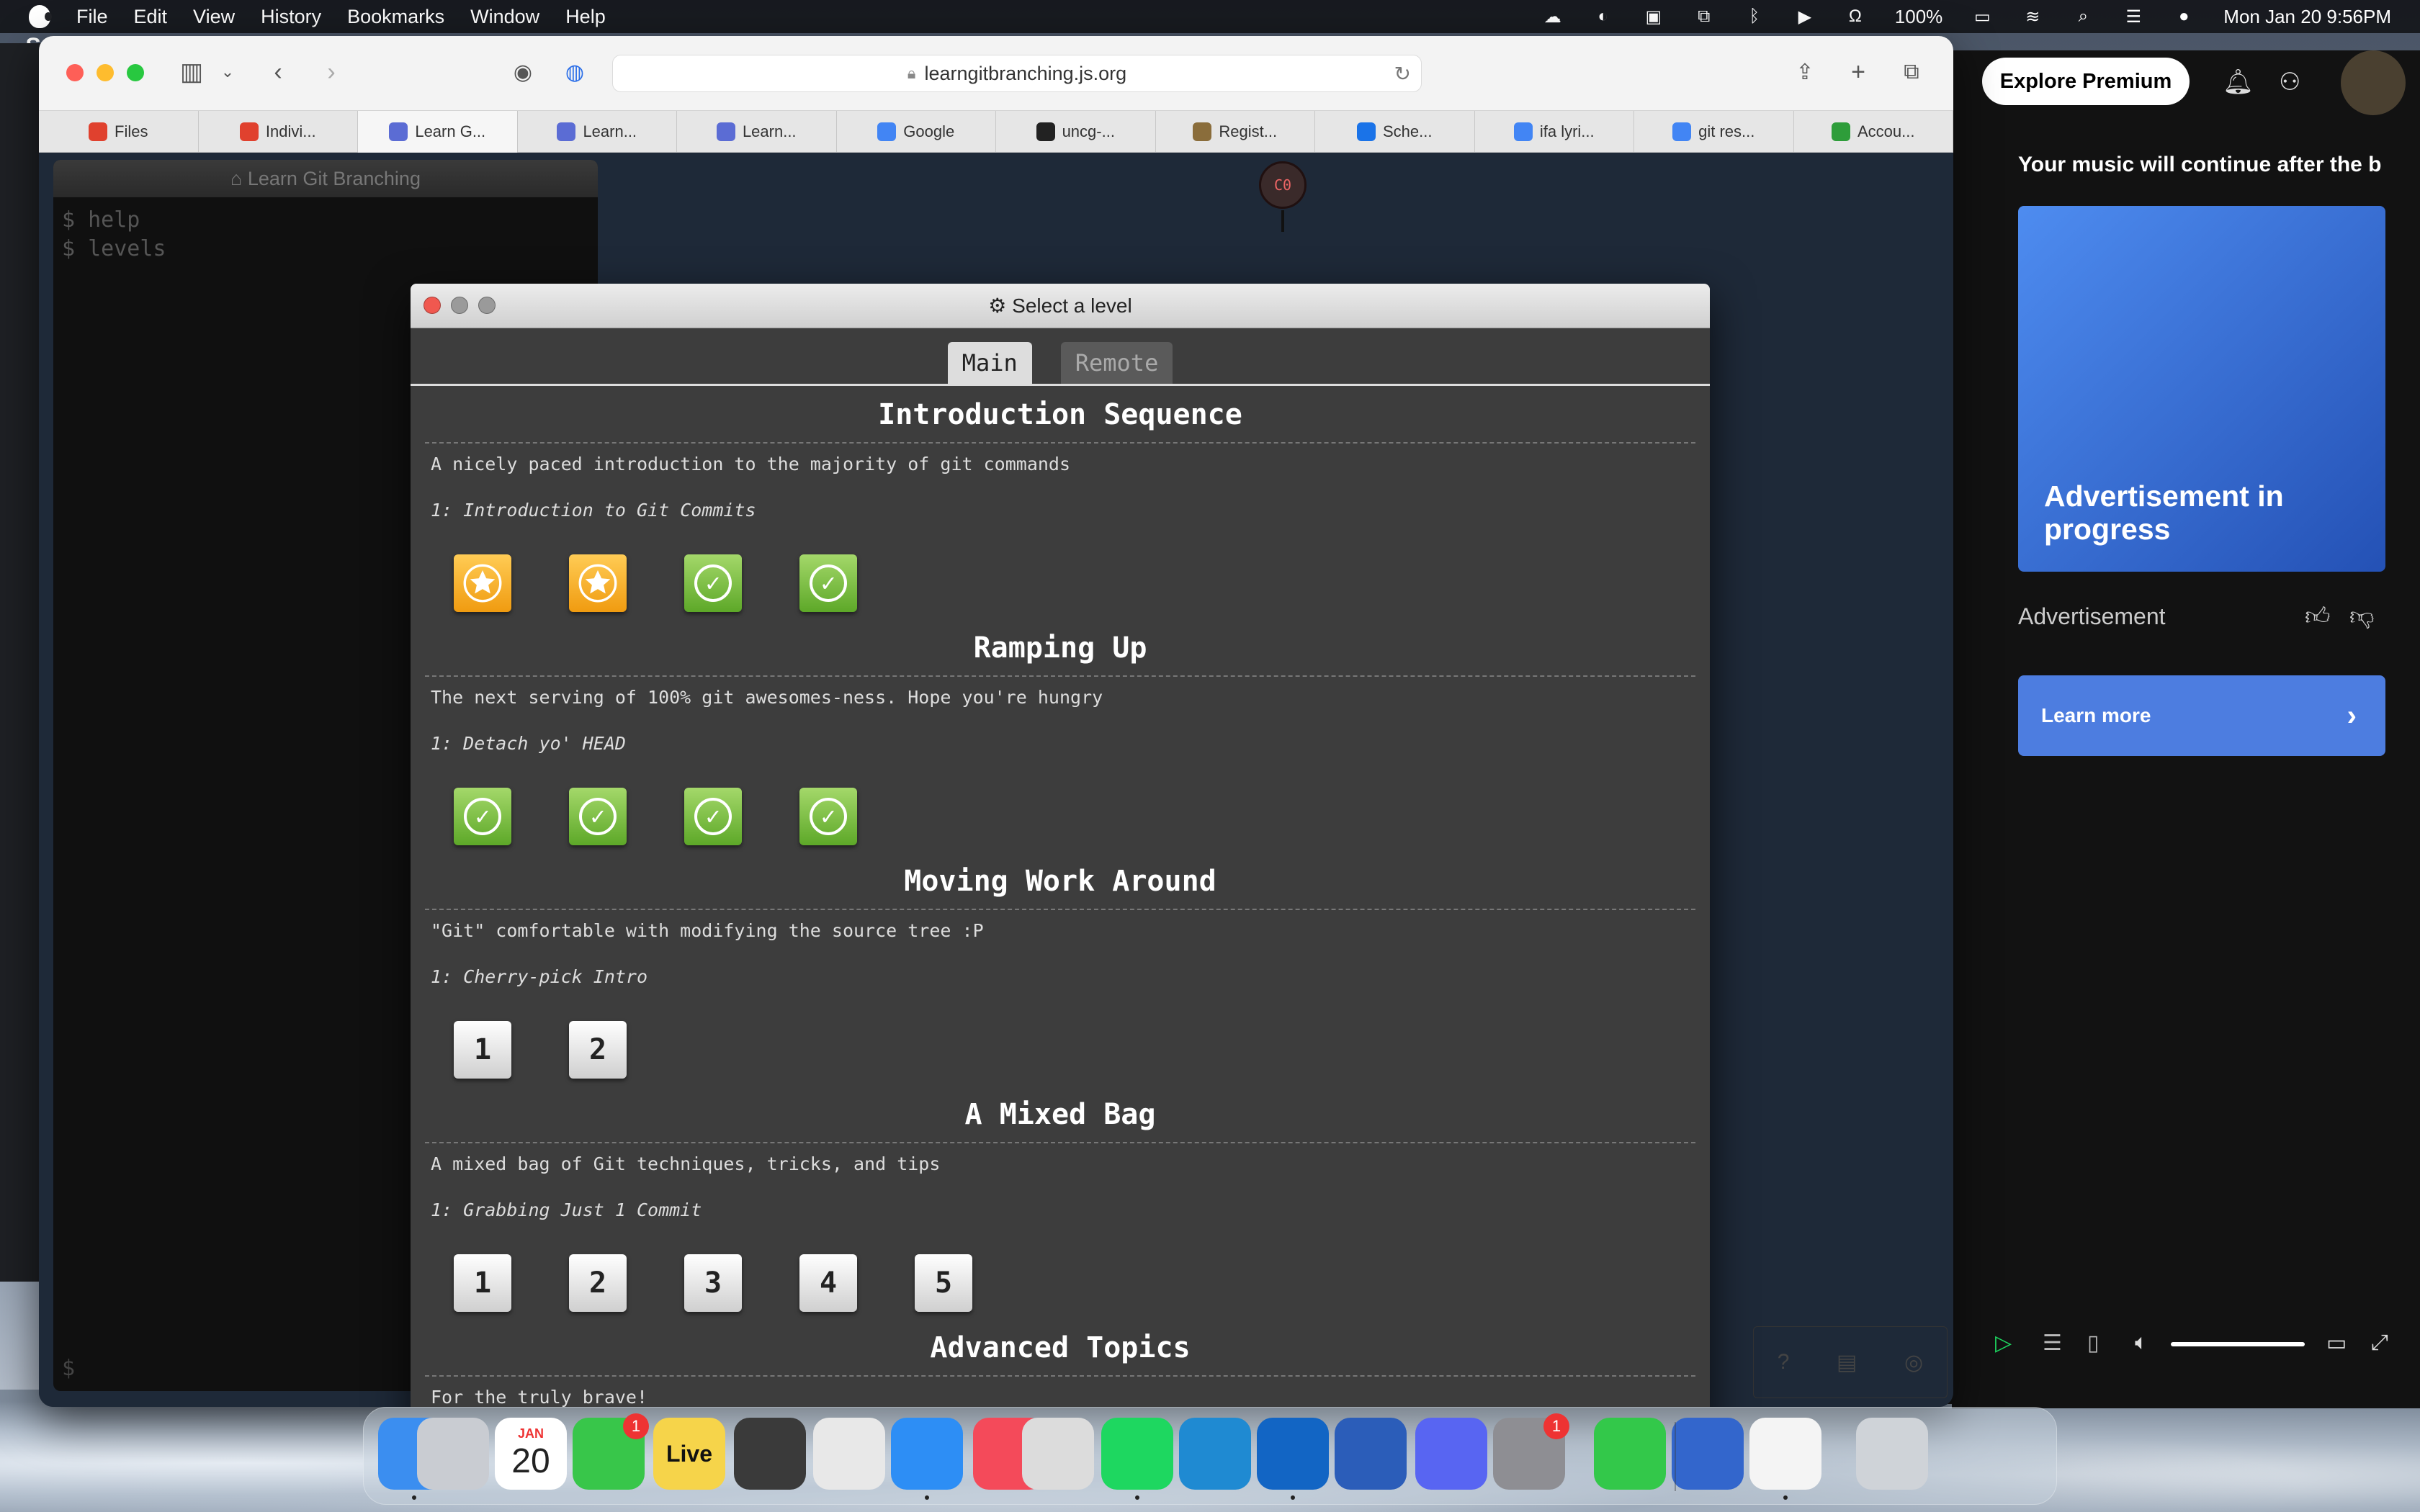 The height and width of the screenshot is (1512, 2420). Describe the element at coordinates (482, 1283) in the screenshot. I see `level-number-button: 1` at that location.